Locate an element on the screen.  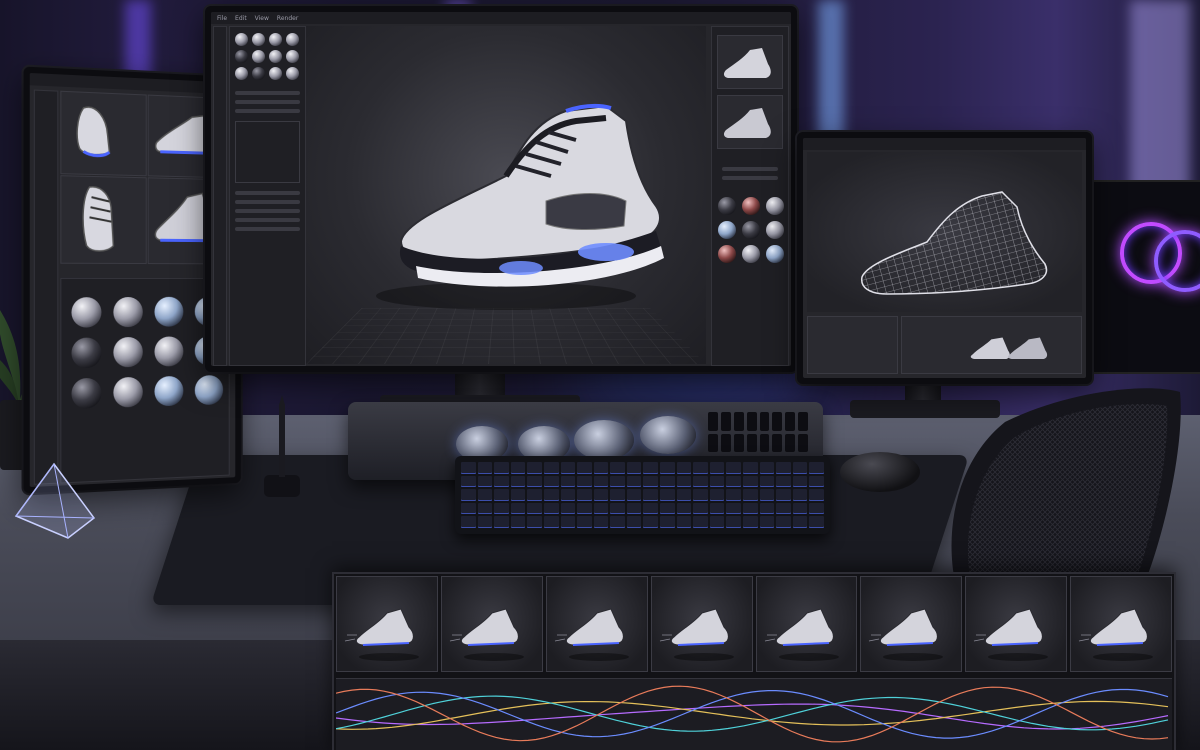
mouse is located at coordinates (880, 472).